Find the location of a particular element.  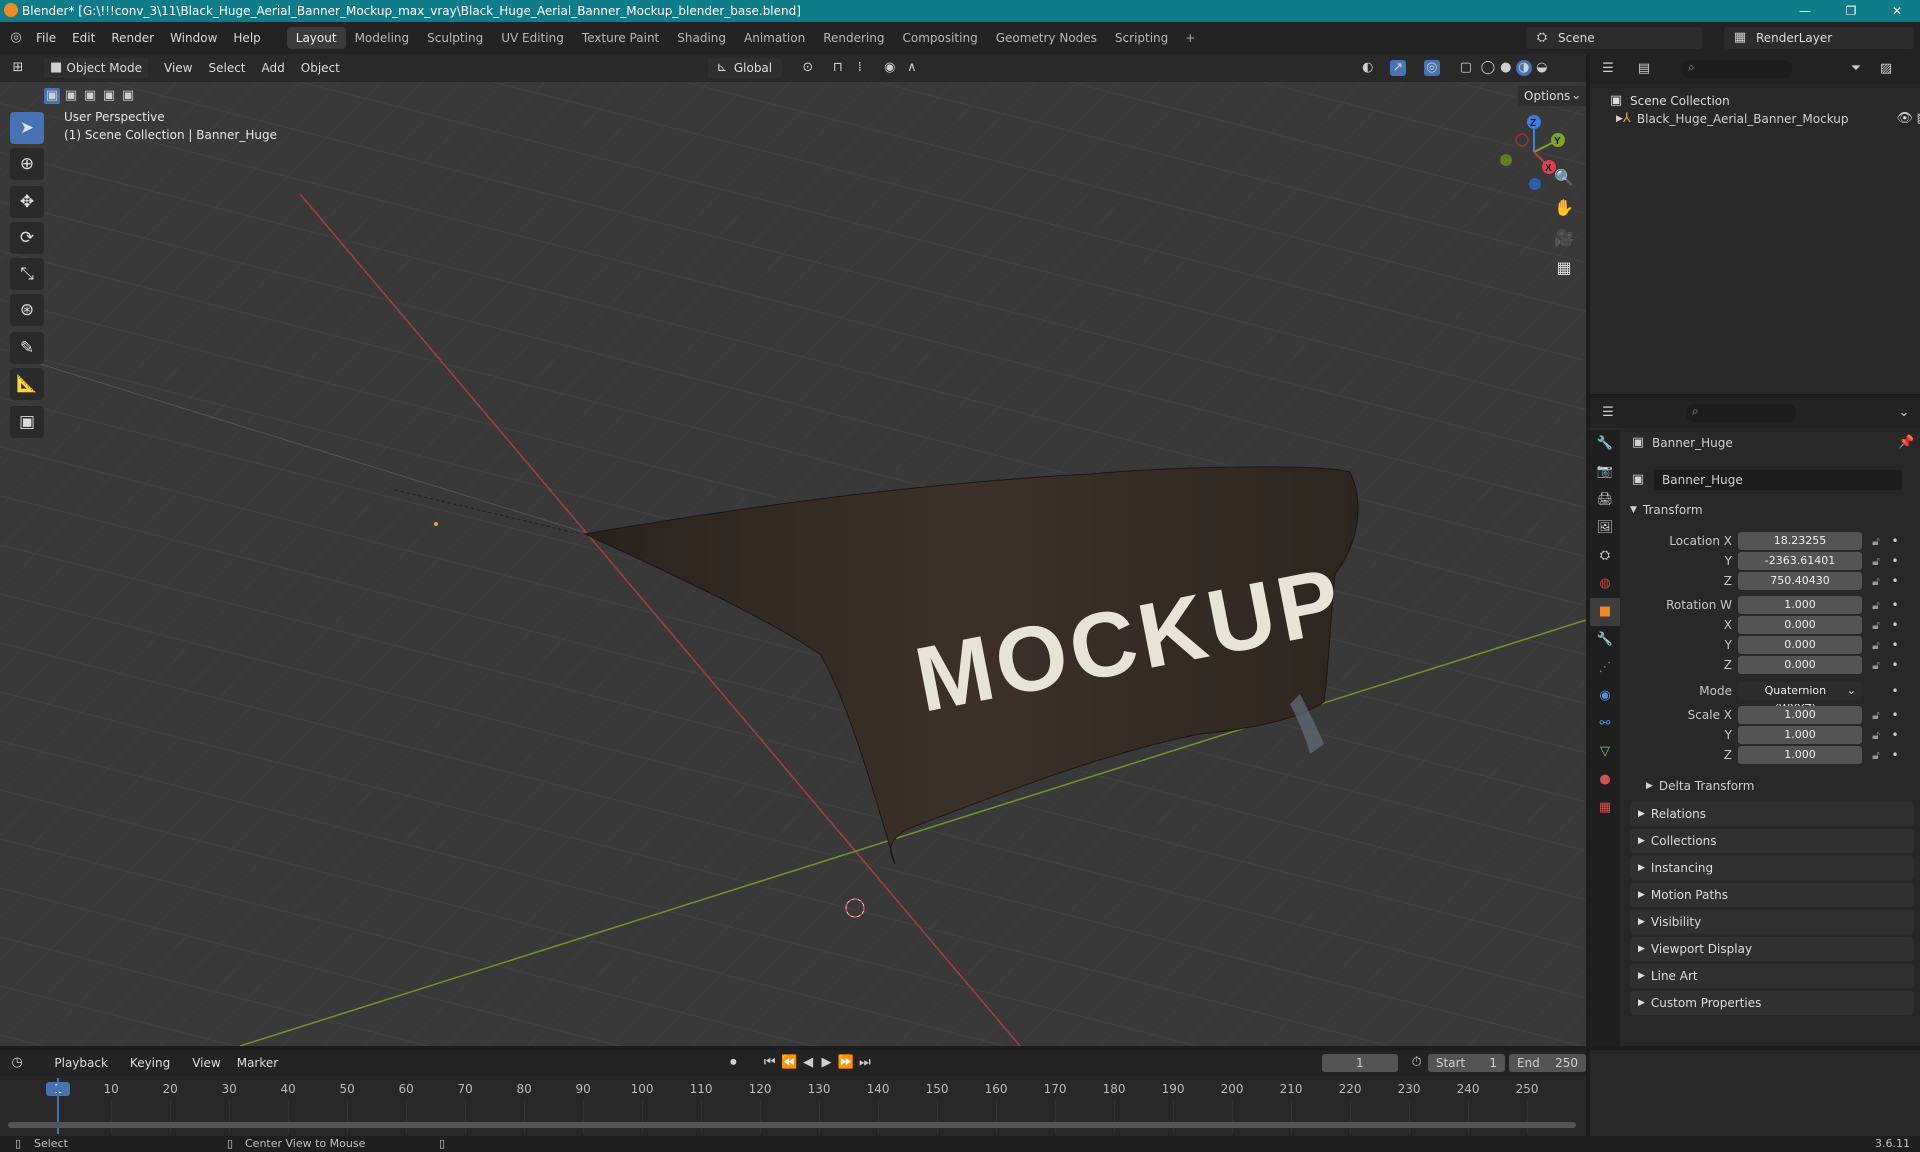

transform-orientation-dropdown: ⊾ Global is located at coordinates (744, 68).